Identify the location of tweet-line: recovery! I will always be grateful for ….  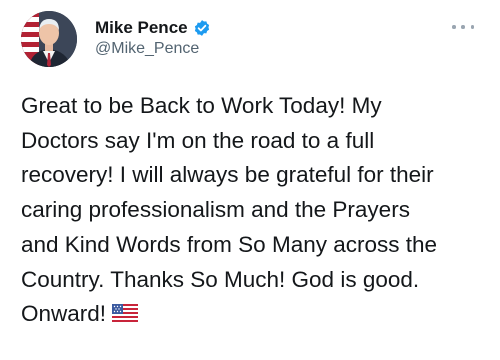
(227, 175).